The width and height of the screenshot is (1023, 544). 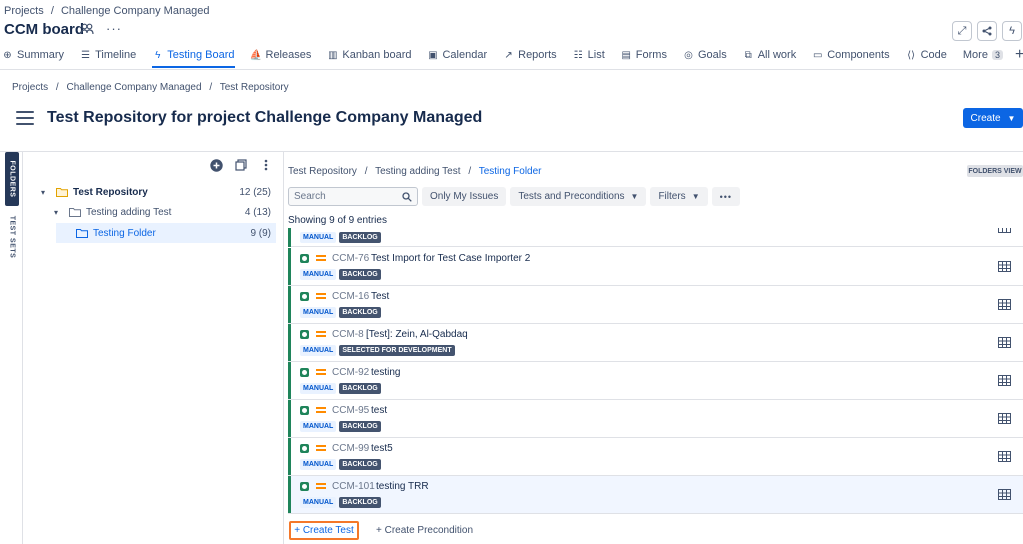 I want to click on tab-all-work: ⧉ All work, so click(x=770, y=55).